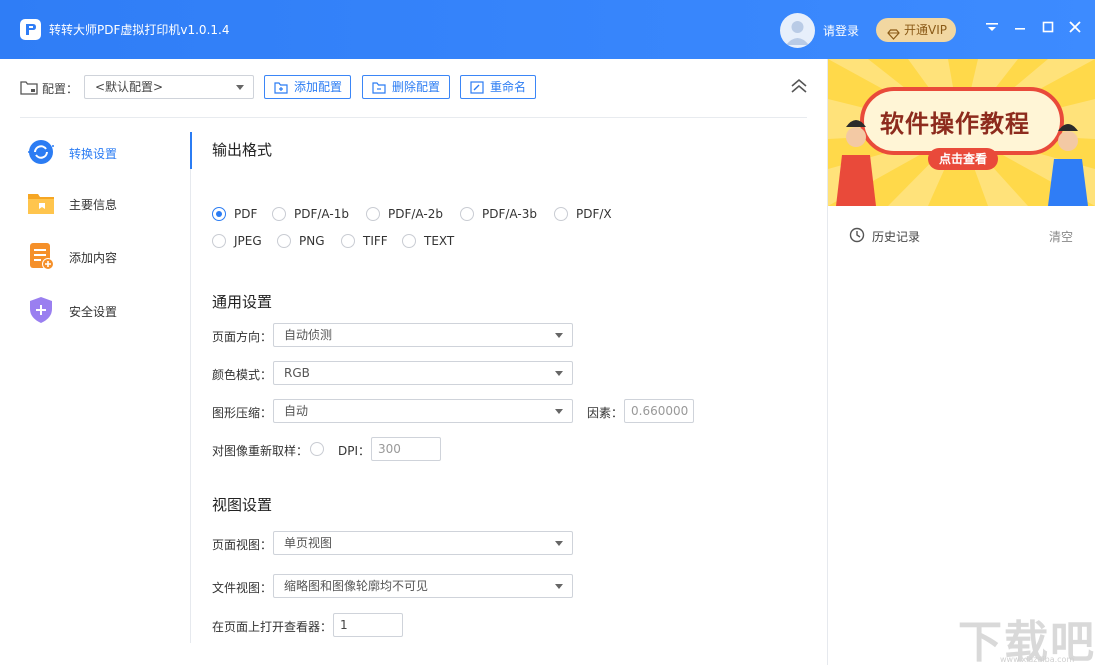 Image resolution: width=1095 pixels, height=665 pixels. What do you see at coordinates (308, 543) in the screenshot?
I see `page-view-value: 单页视图` at bounding box center [308, 543].